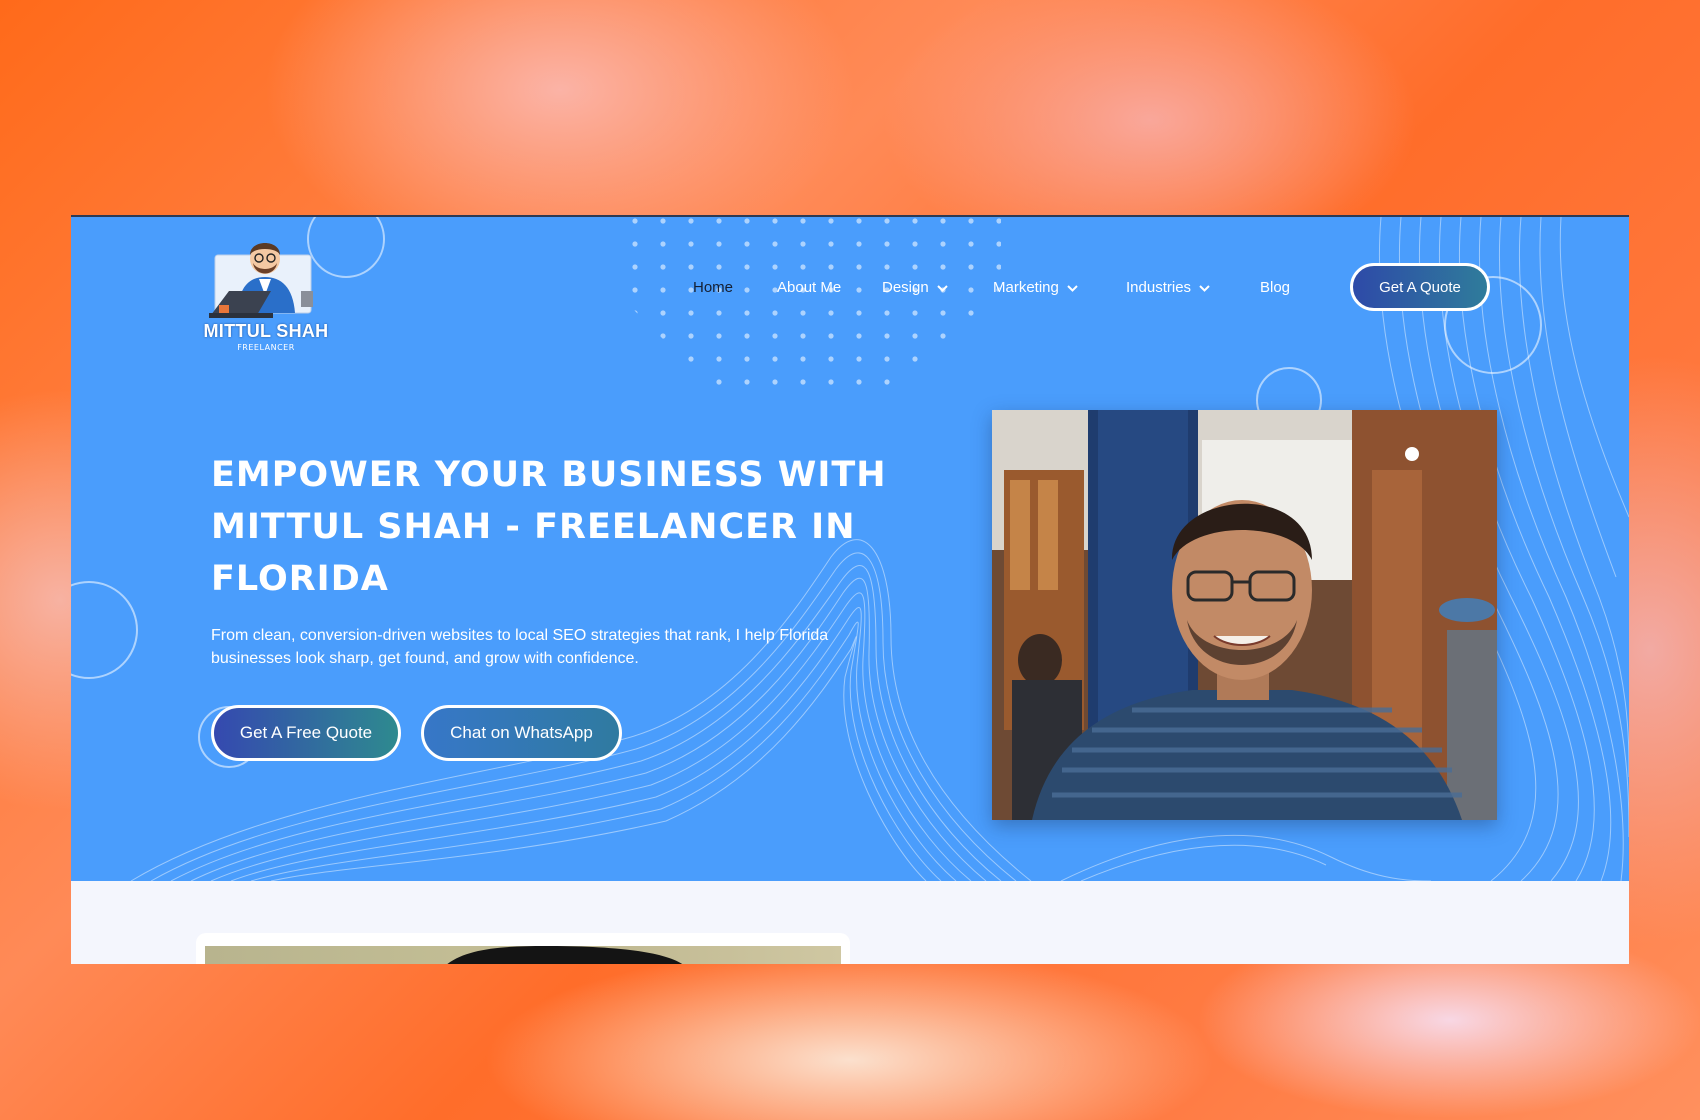 The image size is (1700, 1120). I want to click on nav-item-design: Design, so click(915, 287).